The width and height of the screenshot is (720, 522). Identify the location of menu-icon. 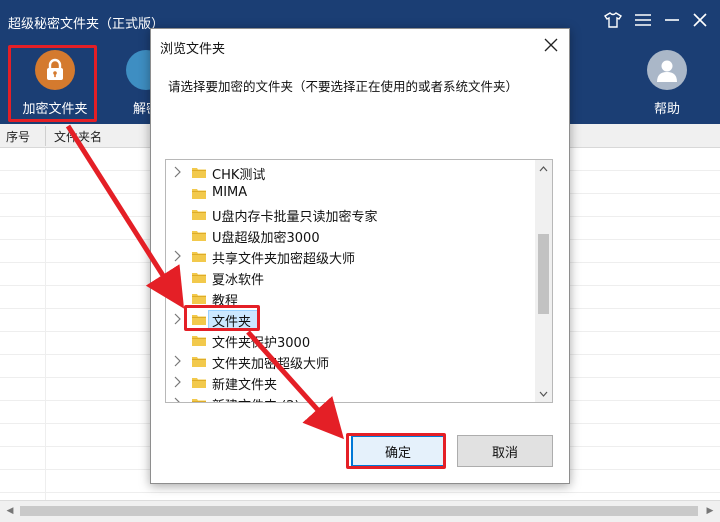
(643, 20).